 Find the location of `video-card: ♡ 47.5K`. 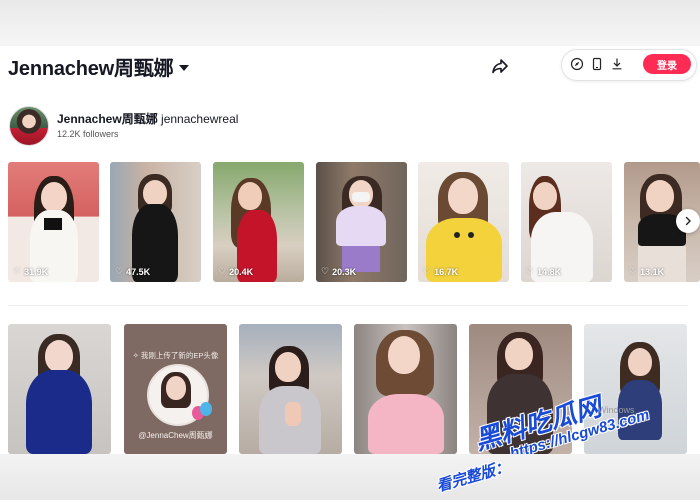

video-card: ♡ 47.5K is located at coordinates (155, 222).